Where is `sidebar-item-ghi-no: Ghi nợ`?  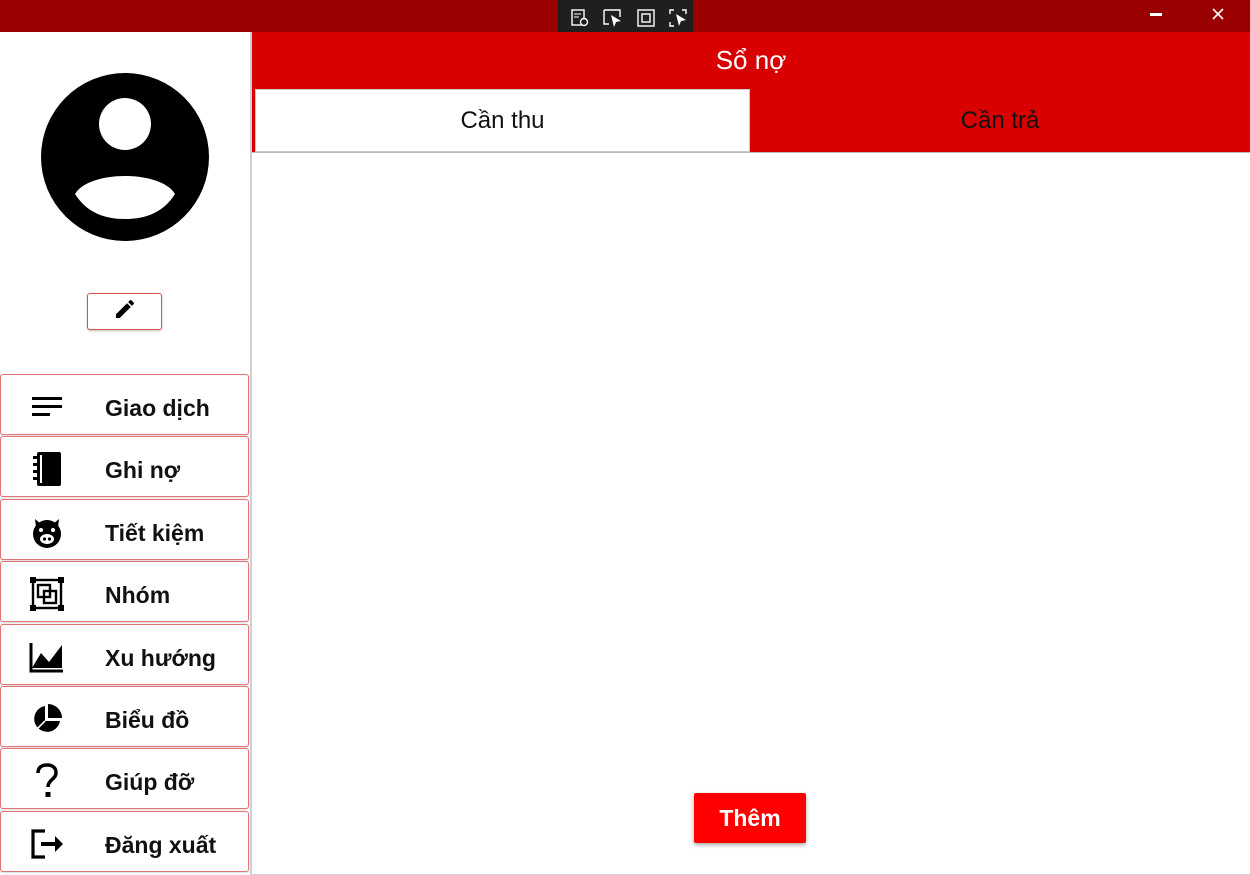 sidebar-item-ghi-no: Ghi nợ is located at coordinates (124, 467).